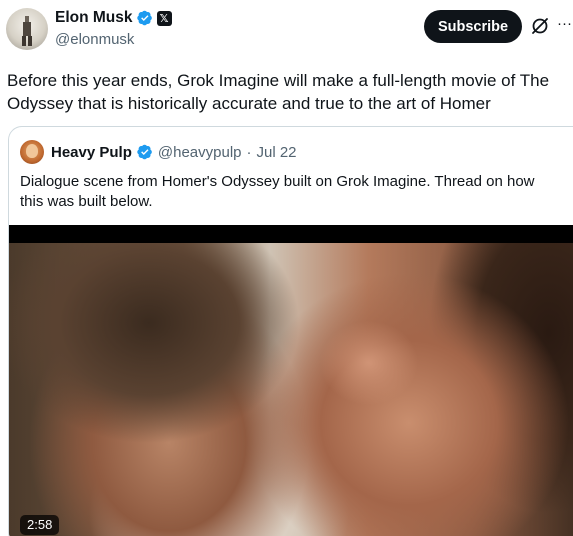 This screenshot has height=536, width=573. Describe the element at coordinates (565, 24) in the screenshot. I see `more-options-icon: ···` at that location.